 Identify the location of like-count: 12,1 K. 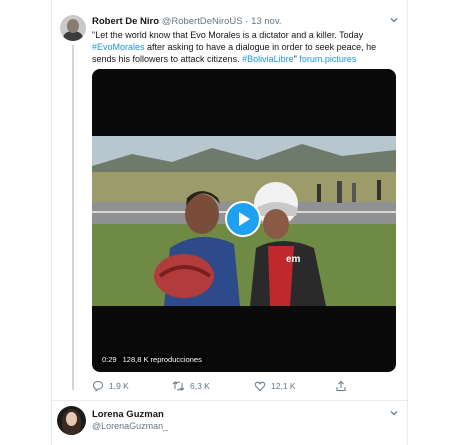
(283, 386).